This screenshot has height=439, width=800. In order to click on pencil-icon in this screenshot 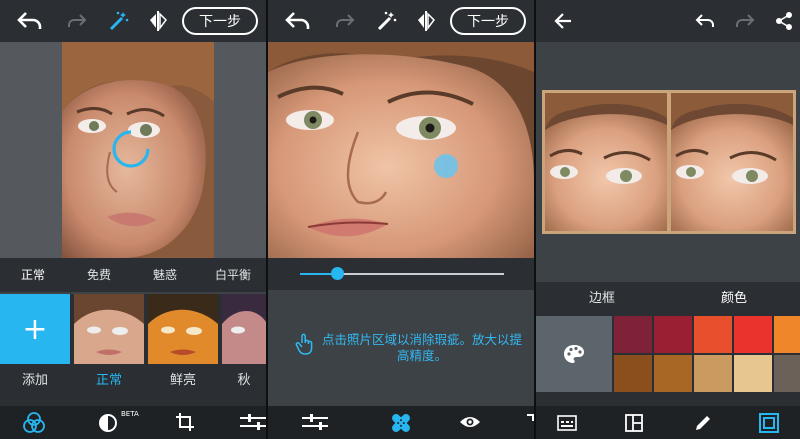, I will do `click(703, 423)`.